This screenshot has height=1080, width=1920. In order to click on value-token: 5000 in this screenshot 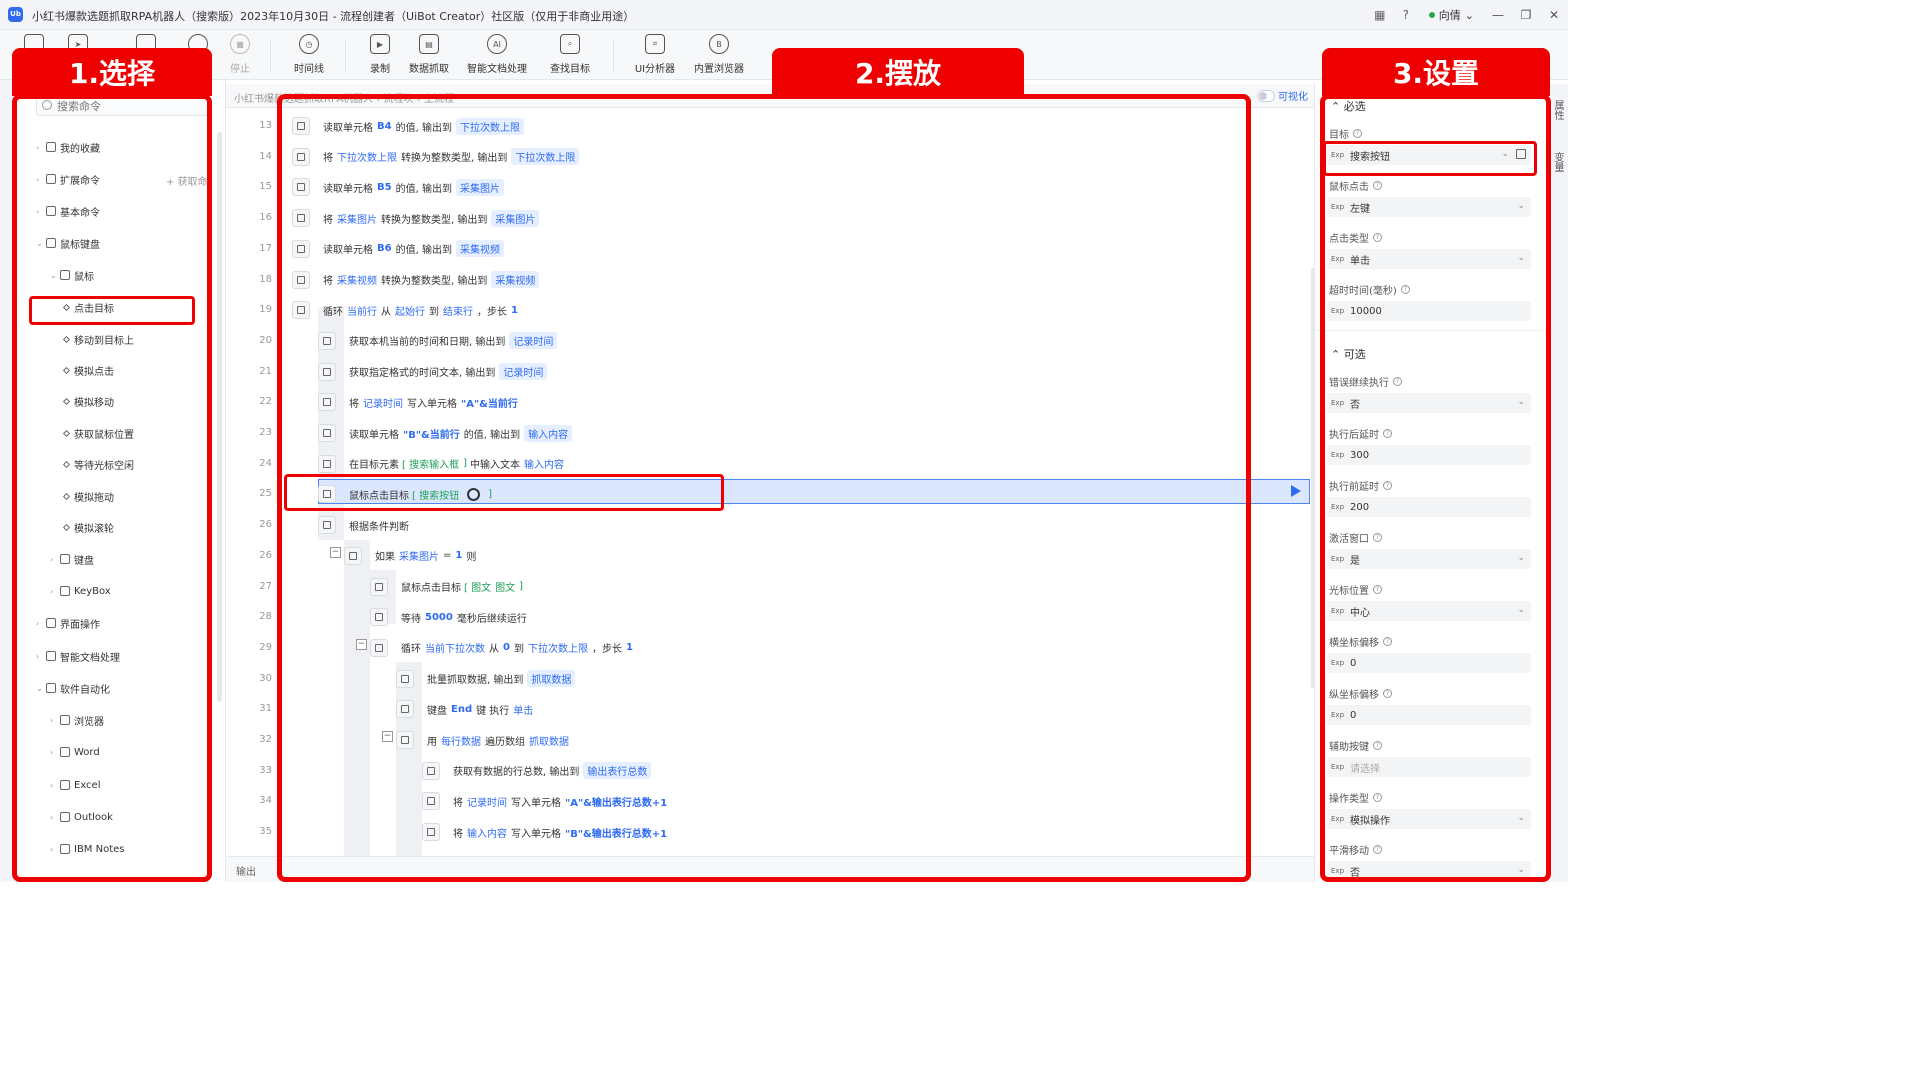, I will do `click(439, 617)`.